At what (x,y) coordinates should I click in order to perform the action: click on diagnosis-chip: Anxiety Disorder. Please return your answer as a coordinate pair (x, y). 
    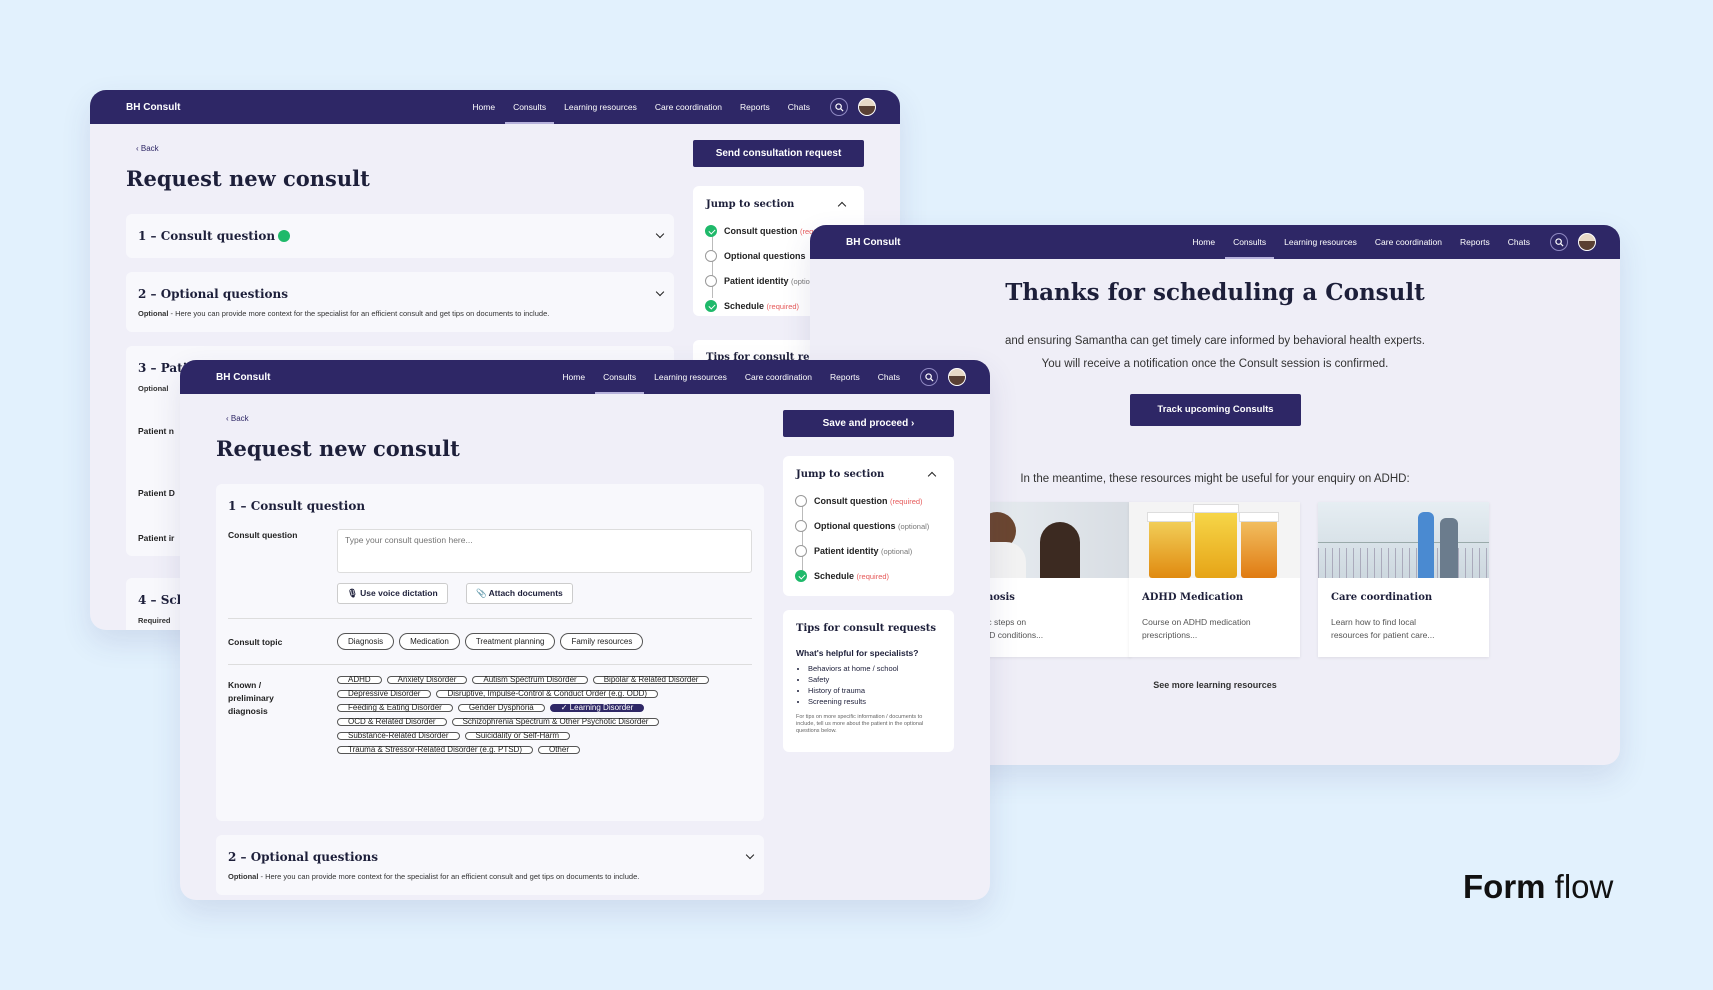
    Looking at the image, I should click on (427, 680).